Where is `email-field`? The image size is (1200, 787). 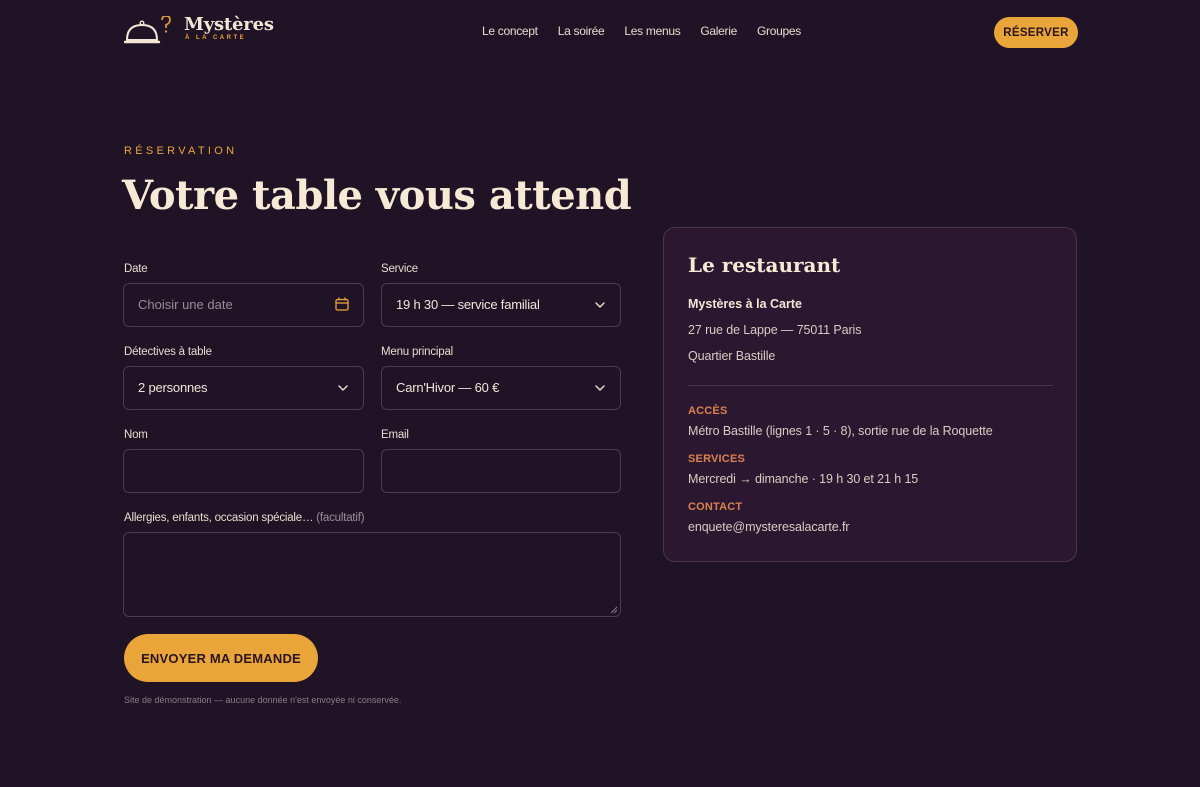 email-field is located at coordinates (501, 471).